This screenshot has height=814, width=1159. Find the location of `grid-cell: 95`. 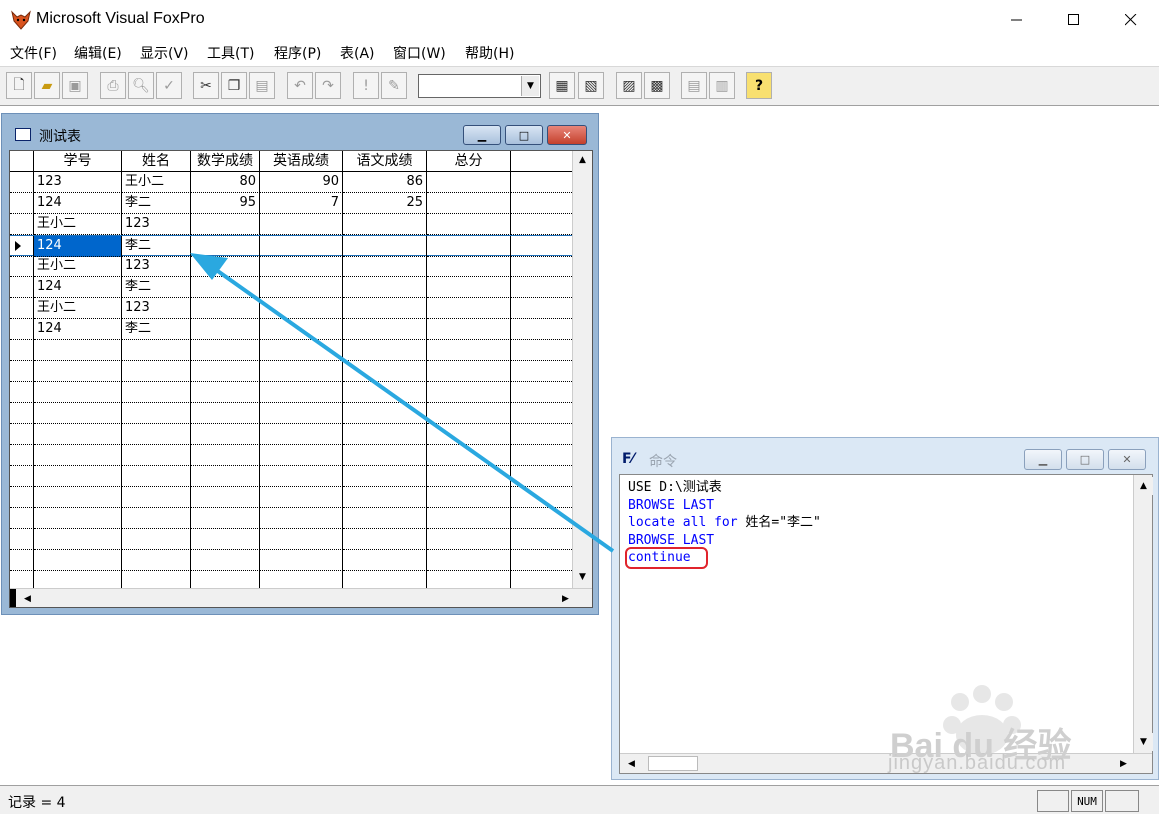

grid-cell: 95 is located at coordinates (225, 203).